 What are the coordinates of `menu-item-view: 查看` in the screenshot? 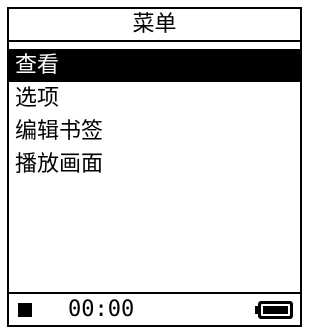 It's located at (154, 65).